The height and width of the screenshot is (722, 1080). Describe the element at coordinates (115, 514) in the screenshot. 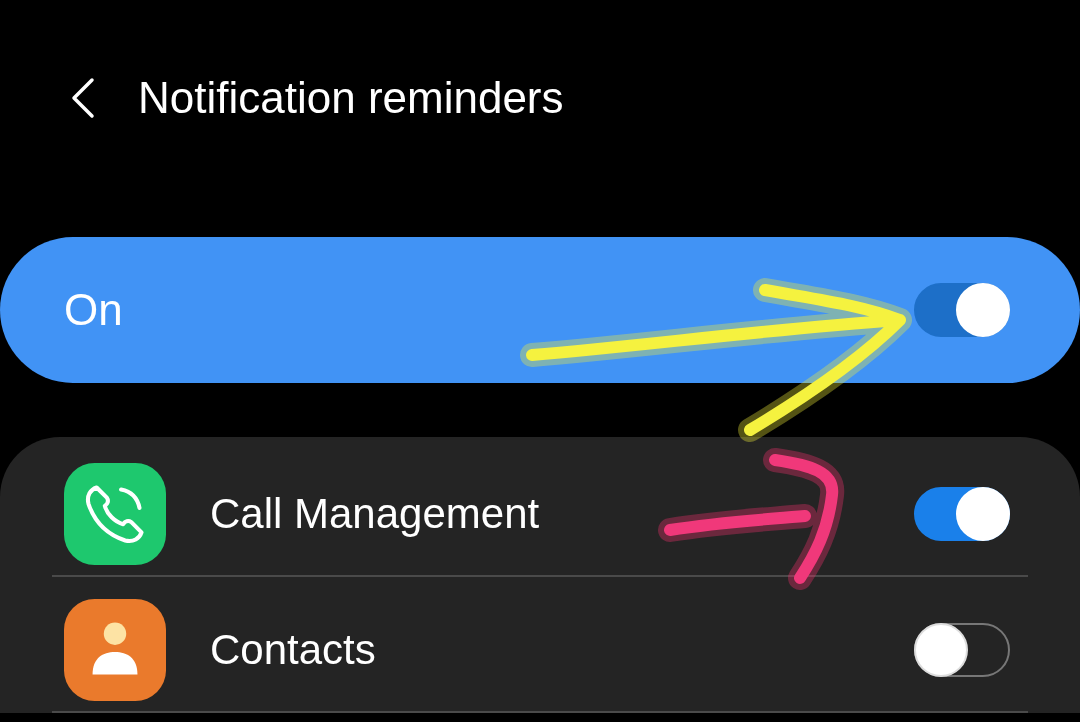

I see `phone-app-icon` at that location.